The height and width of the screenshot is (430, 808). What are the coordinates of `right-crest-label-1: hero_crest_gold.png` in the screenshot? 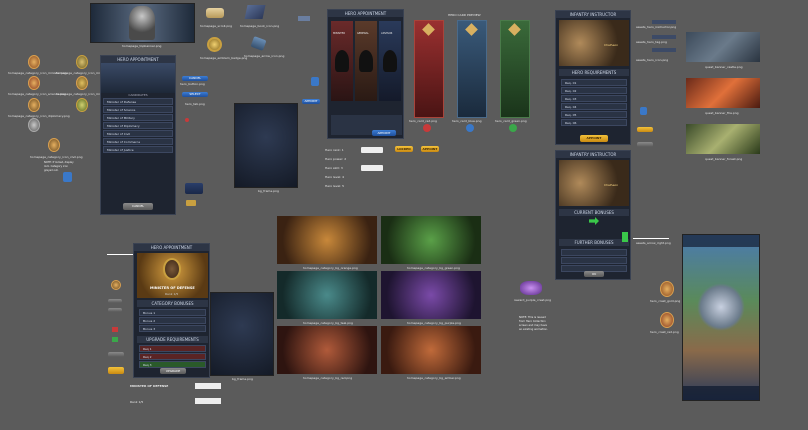 It's located at (665, 301).